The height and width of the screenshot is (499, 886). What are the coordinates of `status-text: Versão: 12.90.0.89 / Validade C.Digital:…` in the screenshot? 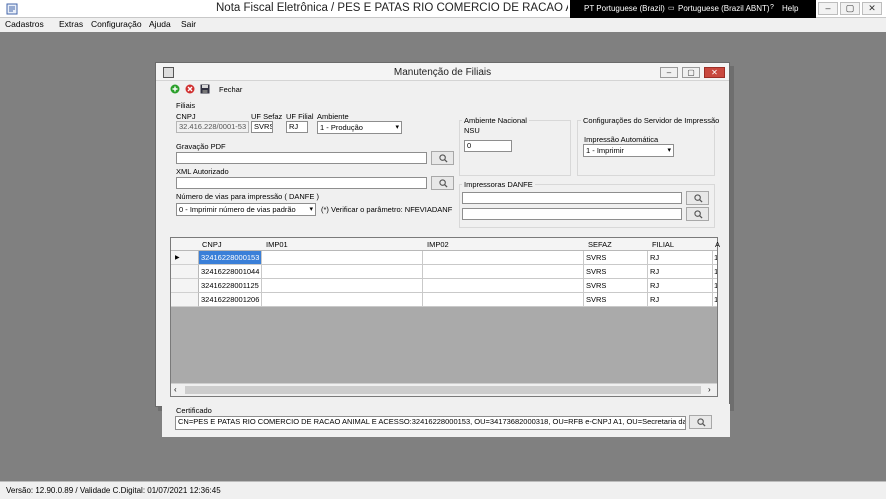 It's located at (113, 490).